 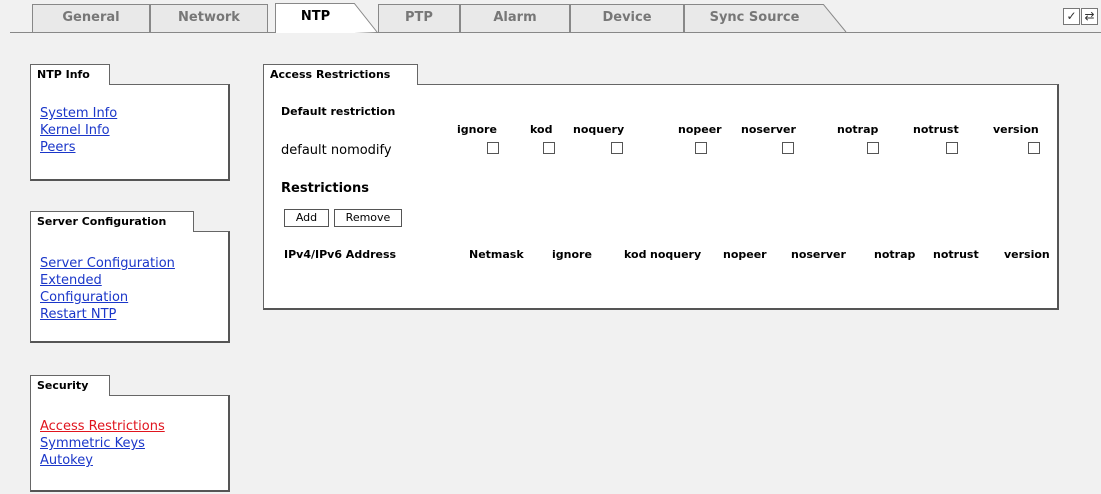 I want to click on col-r-kod: kod, so click(x=635, y=254).